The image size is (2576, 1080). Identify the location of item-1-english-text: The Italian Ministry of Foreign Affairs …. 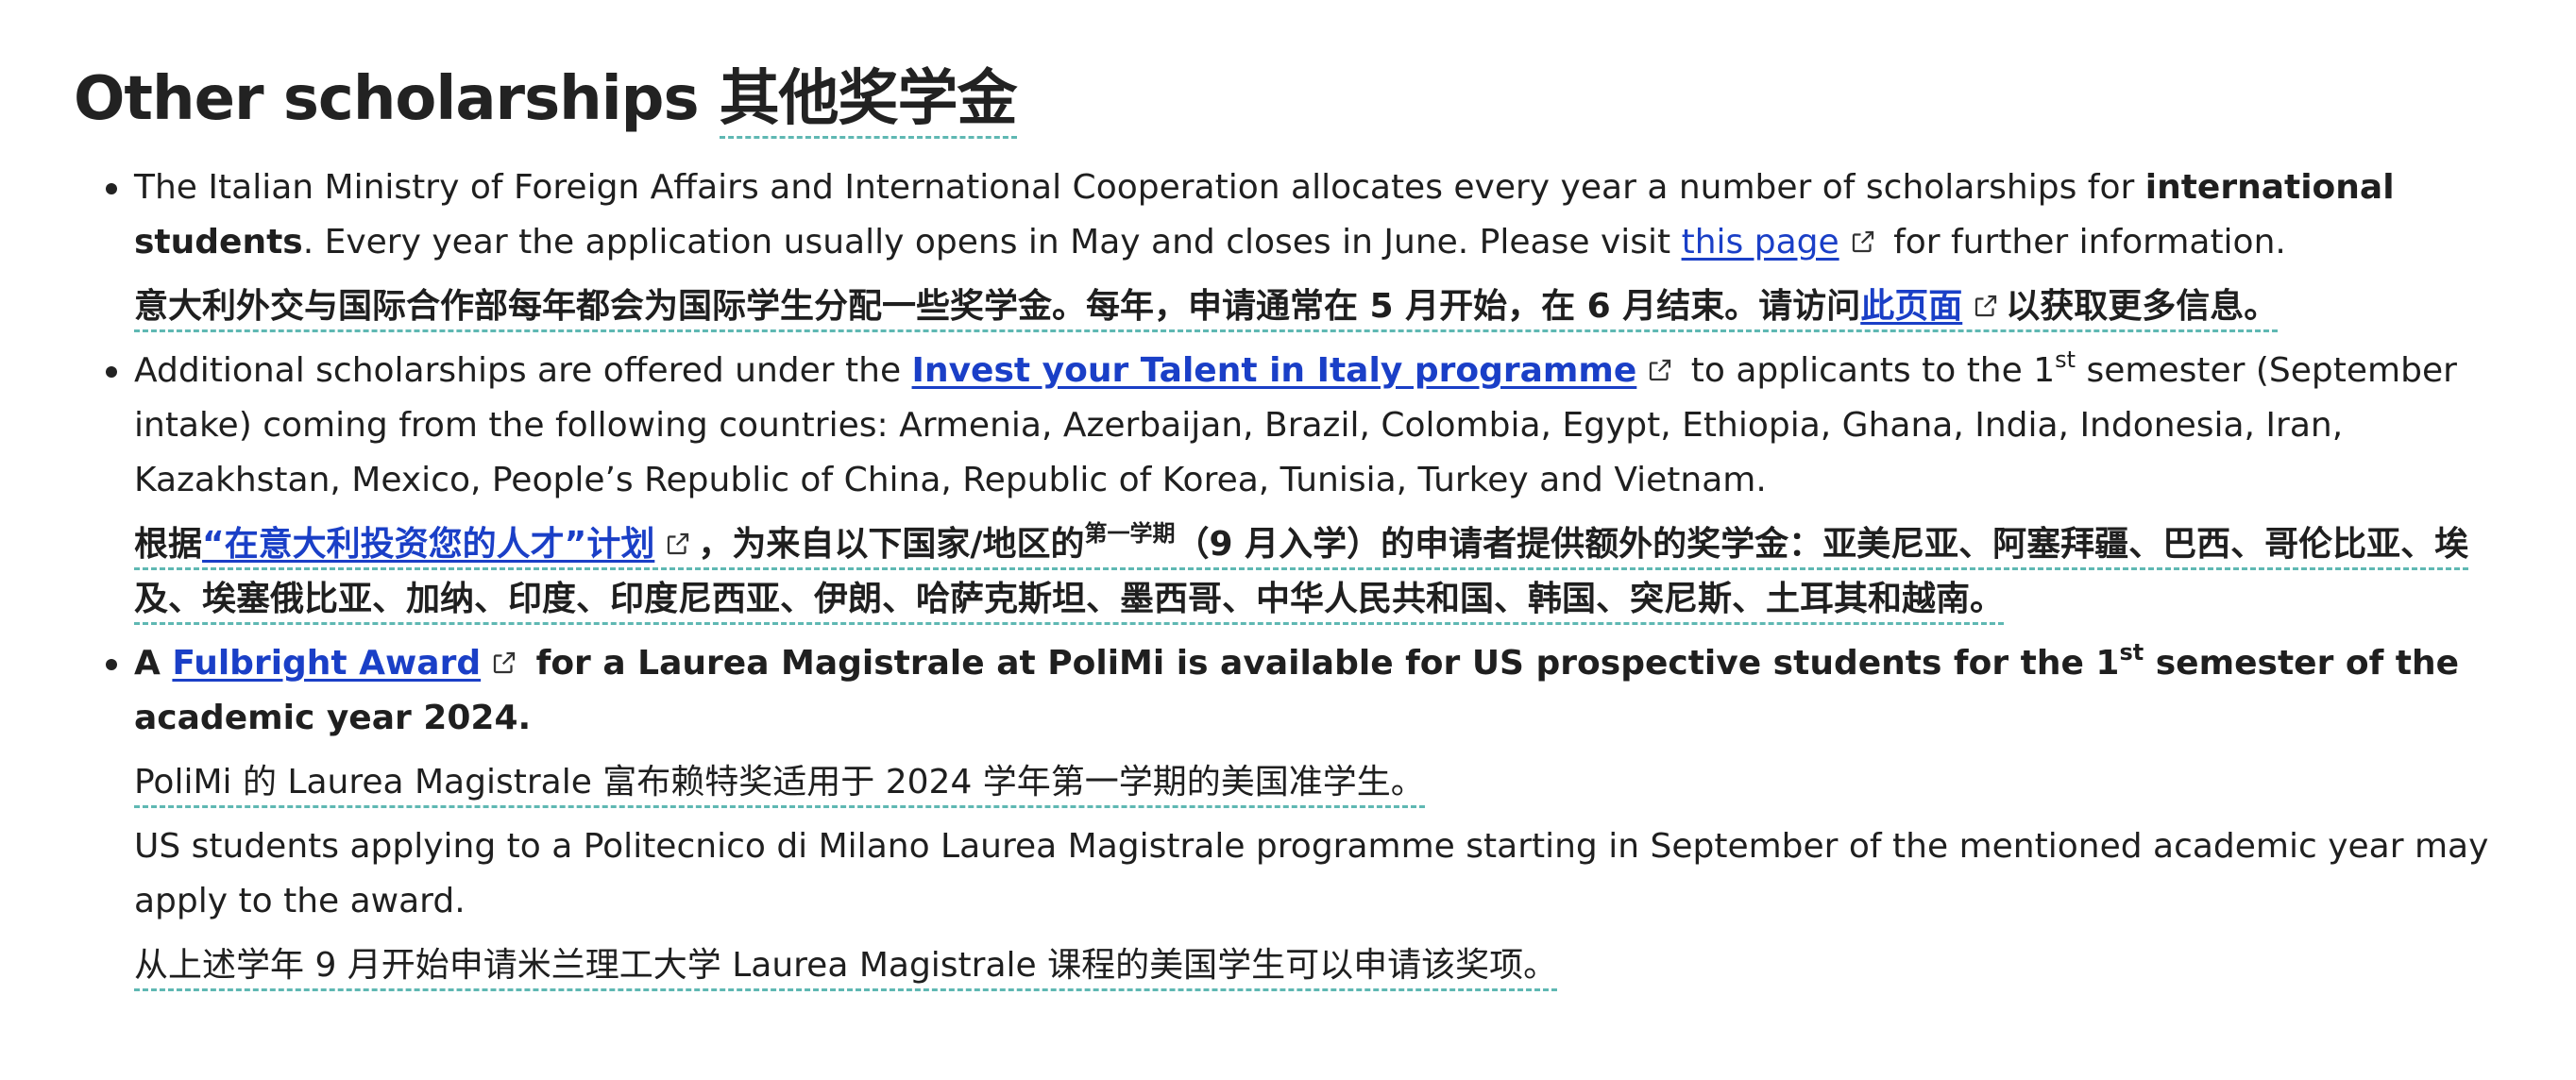
(1264, 215).